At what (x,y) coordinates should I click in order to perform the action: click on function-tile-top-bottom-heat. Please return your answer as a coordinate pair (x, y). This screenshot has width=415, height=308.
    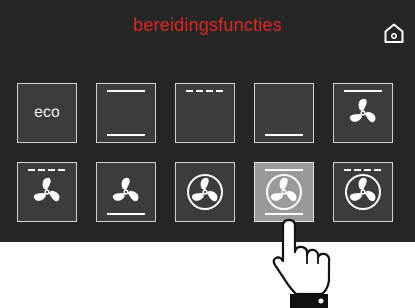
    Looking at the image, I should click on (126, 113).